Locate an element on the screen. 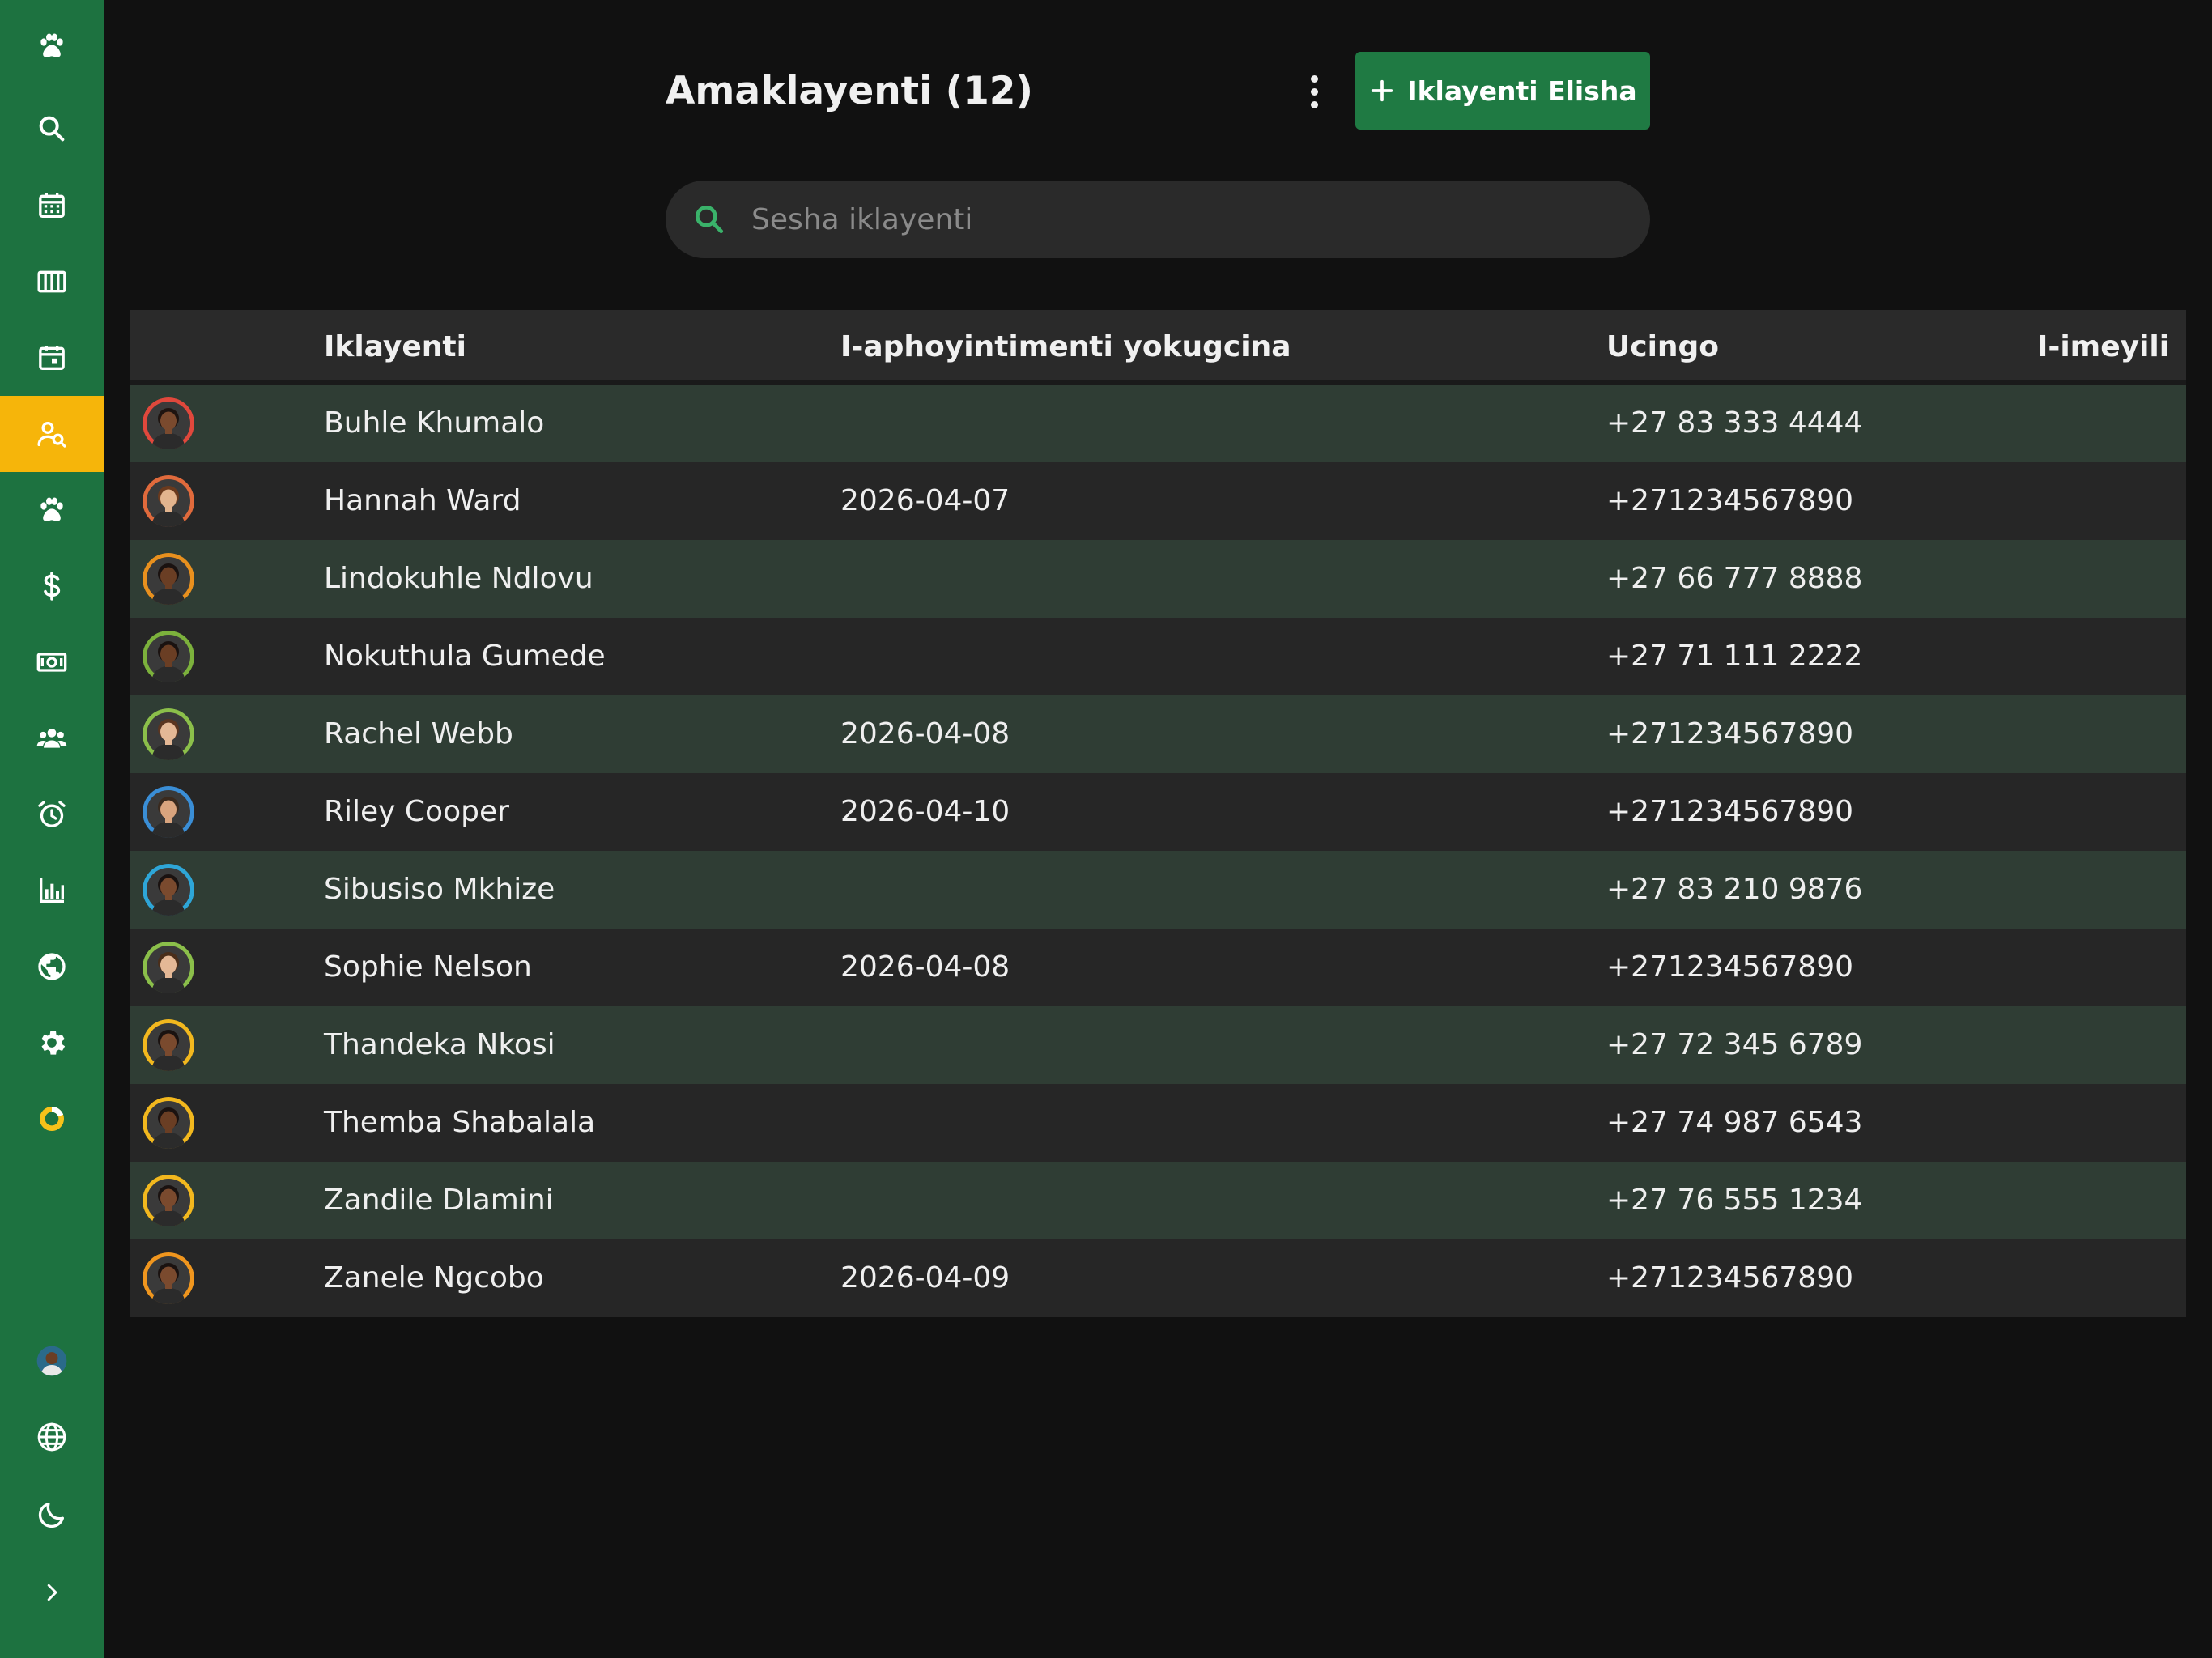 The image size is (2212, 1658). client-name: Zanele Ngcobo is located at coordinates (434, 1278).